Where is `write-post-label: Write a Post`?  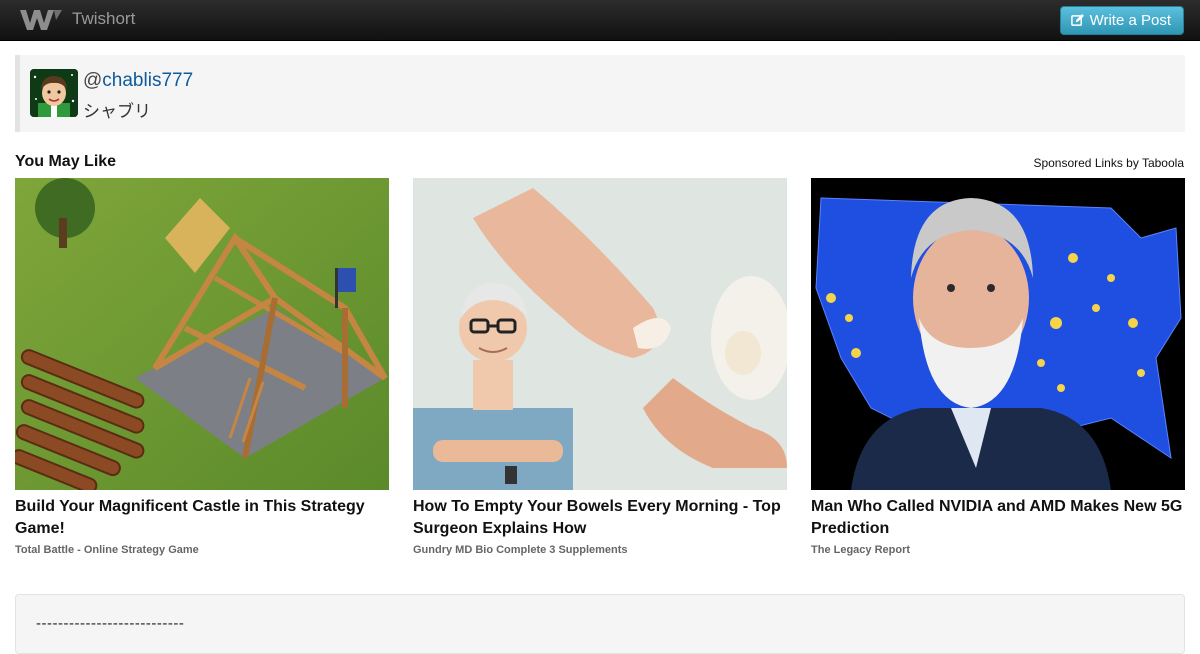 write-post-label: Write a Post is located at coordinates (1130, 20).